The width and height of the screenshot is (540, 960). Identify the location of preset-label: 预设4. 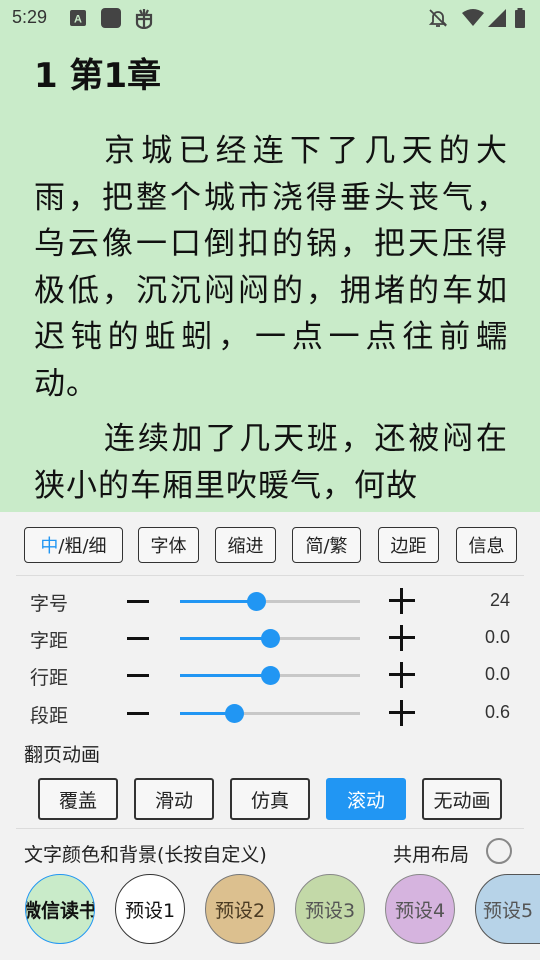
(420, 910).